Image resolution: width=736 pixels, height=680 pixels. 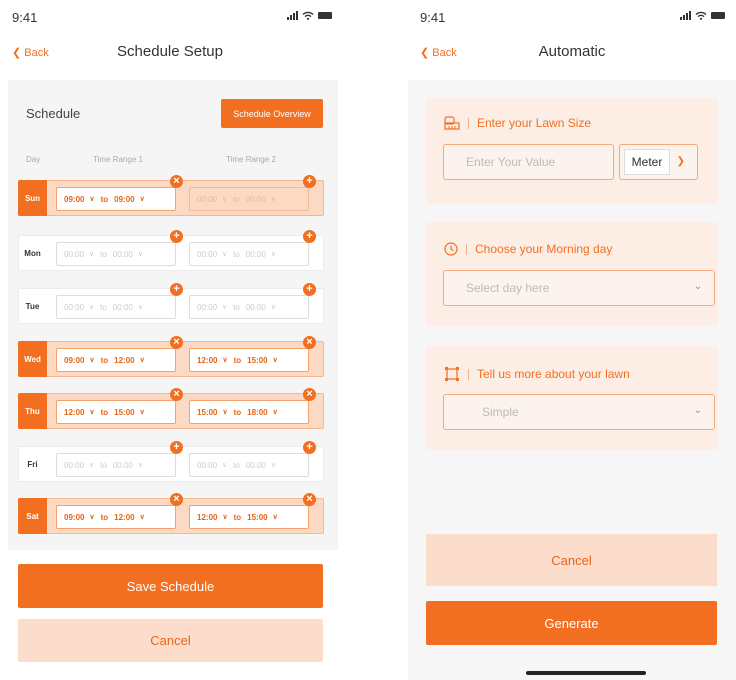 What do you see at coordinates (537, 374) in the screenshot?
I see `lawn-details-title: Tell us more about your lawn` at bounding box center [537, 374].